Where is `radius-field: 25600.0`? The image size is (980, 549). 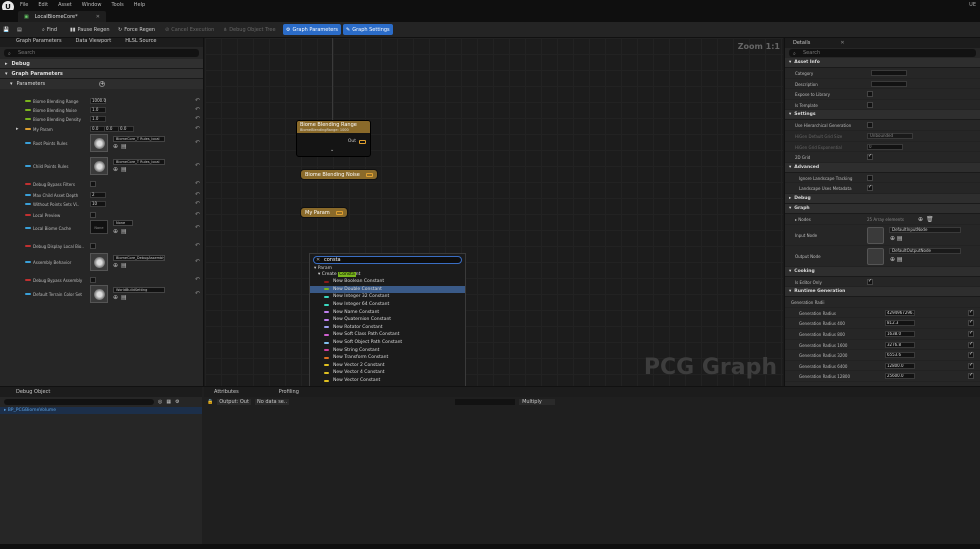
radius-field: 25600.0 is located at coordinates (900, 376).